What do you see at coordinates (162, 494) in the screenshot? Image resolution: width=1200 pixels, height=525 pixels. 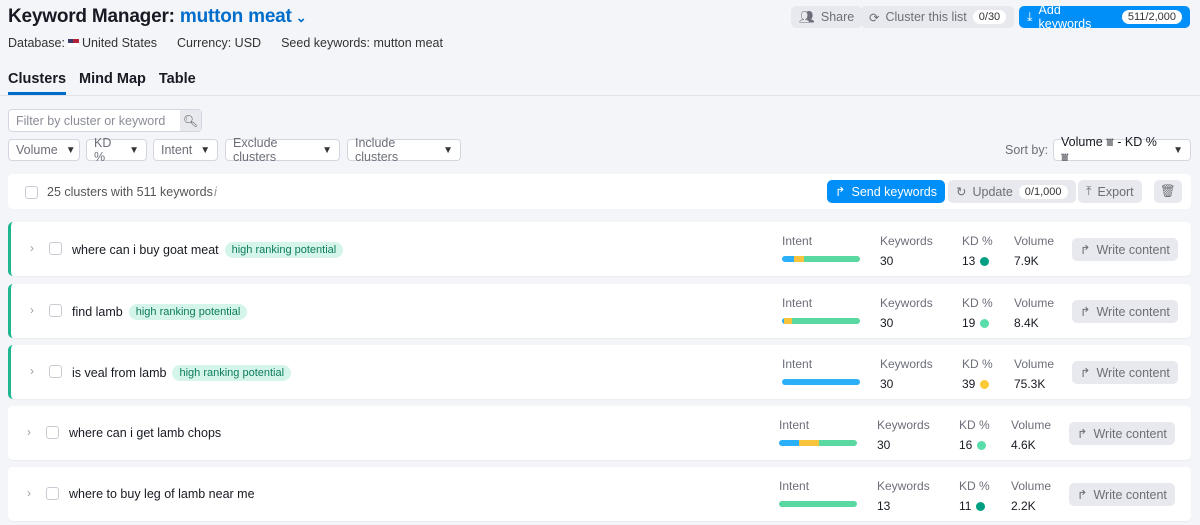 I see `cluster-name: where to buy leg of lamb near me` at bounding box center [162, 494].